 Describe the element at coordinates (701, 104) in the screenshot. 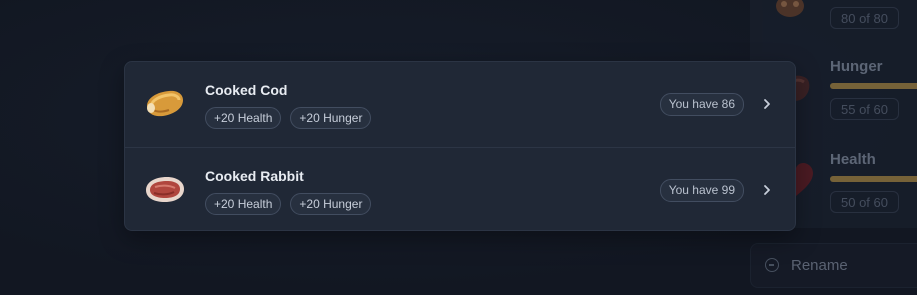

I see `owned-count-badge: You have 86` at that location.